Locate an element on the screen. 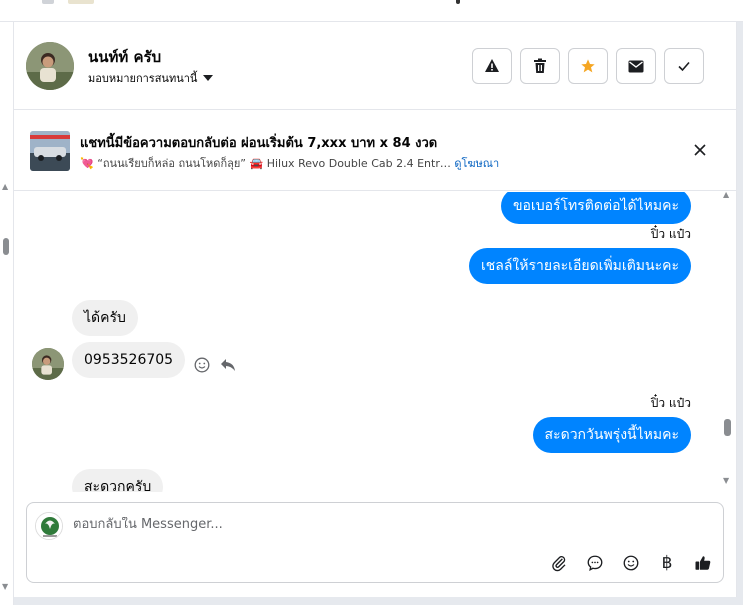 This screenshot has height=605, width=743. message-bubble-outgoing: เชลล์ให้รายละเอียดเพิ่มเติมนะคะ is located at coordinates (579, 266).